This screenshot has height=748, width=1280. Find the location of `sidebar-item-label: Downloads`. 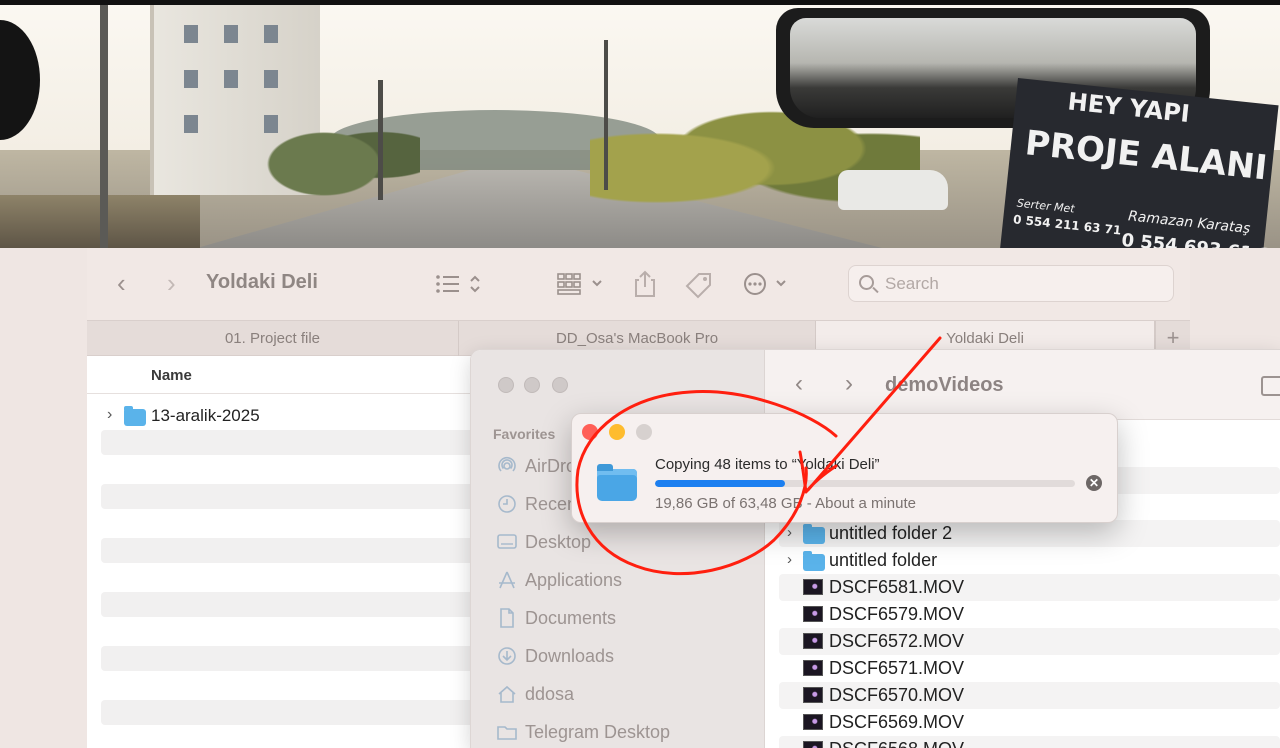

sidebar-item-label: Downloads is located at coordinates (570, 656).